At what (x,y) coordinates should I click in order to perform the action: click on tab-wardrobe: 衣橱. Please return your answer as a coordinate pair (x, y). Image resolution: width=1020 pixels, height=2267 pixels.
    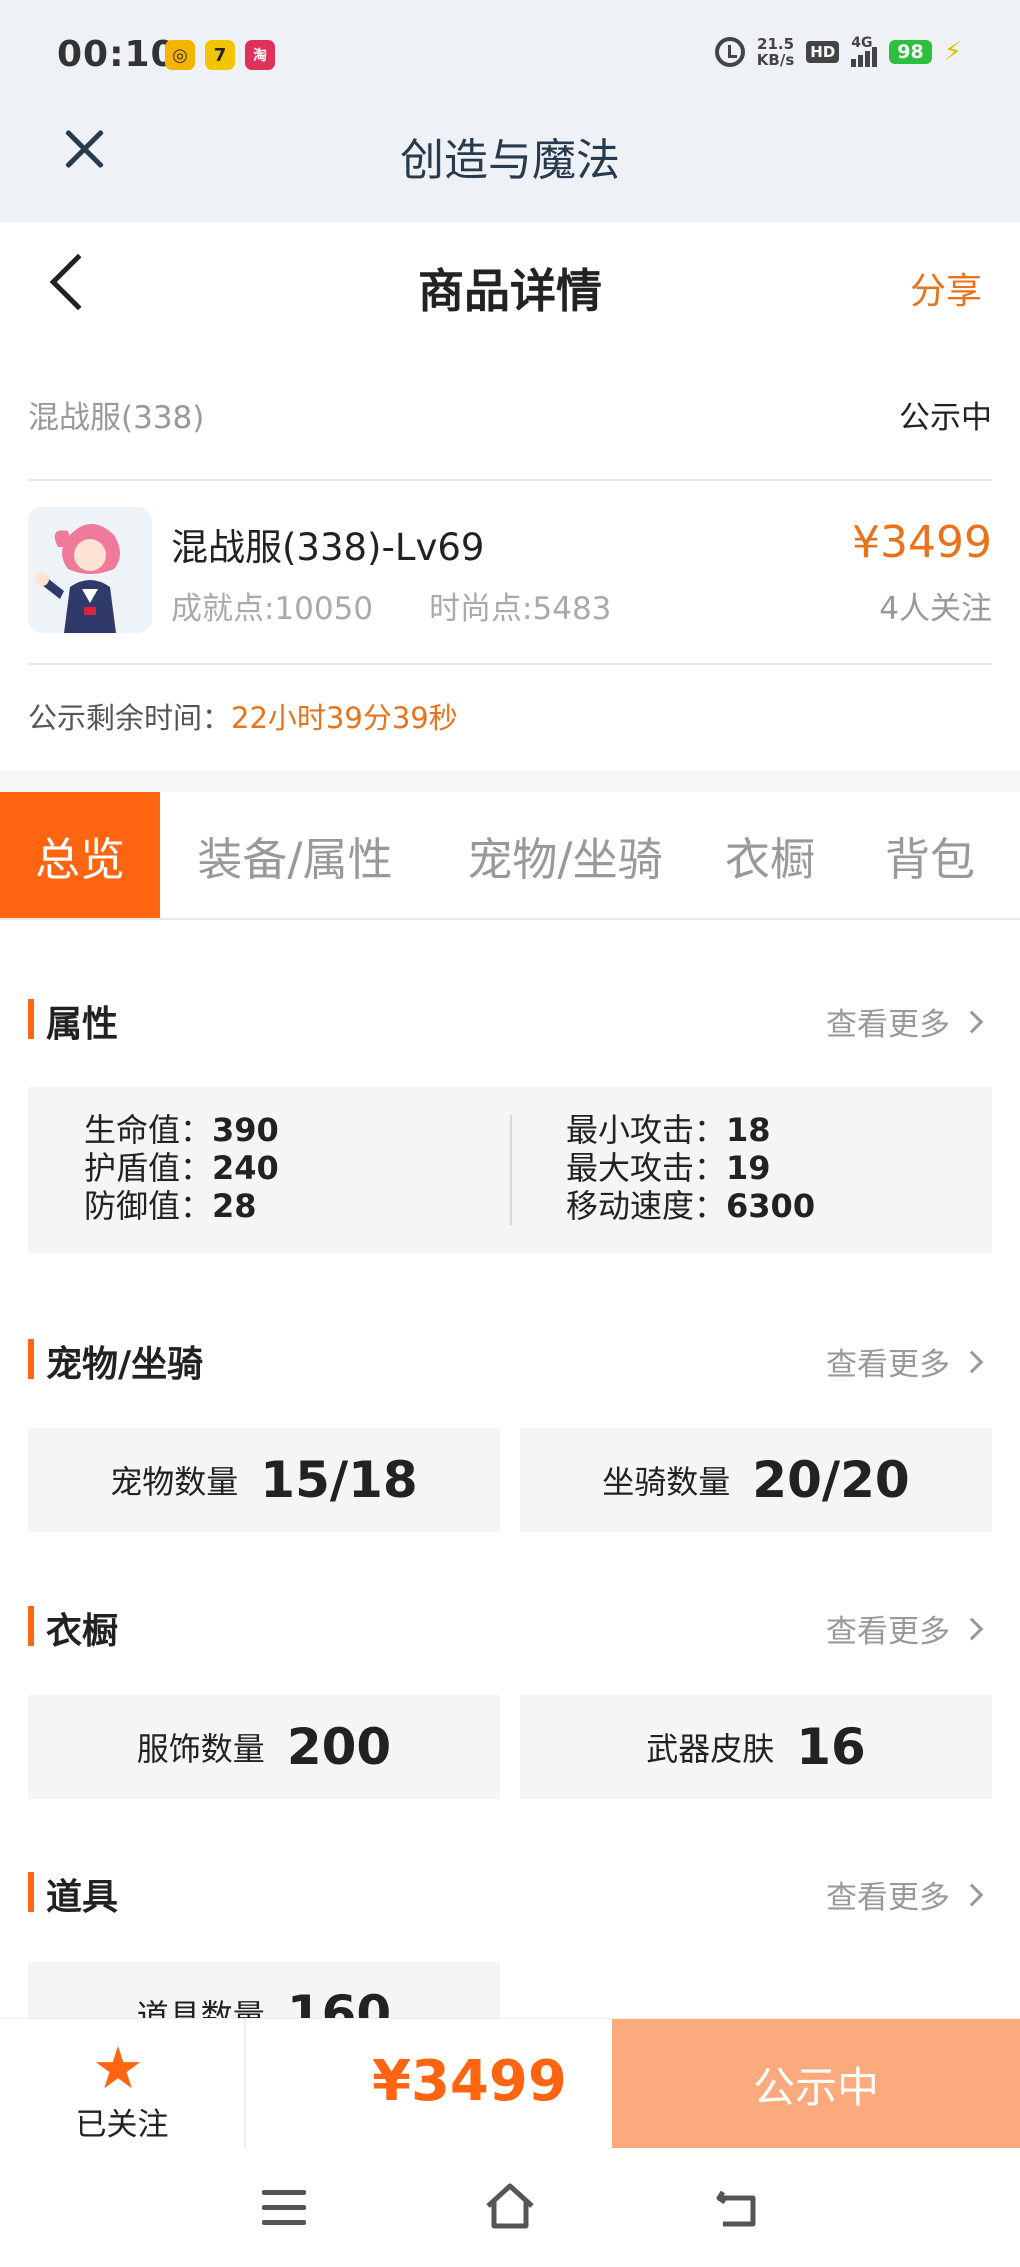
    Looking at the image, I should click on (770, 855).